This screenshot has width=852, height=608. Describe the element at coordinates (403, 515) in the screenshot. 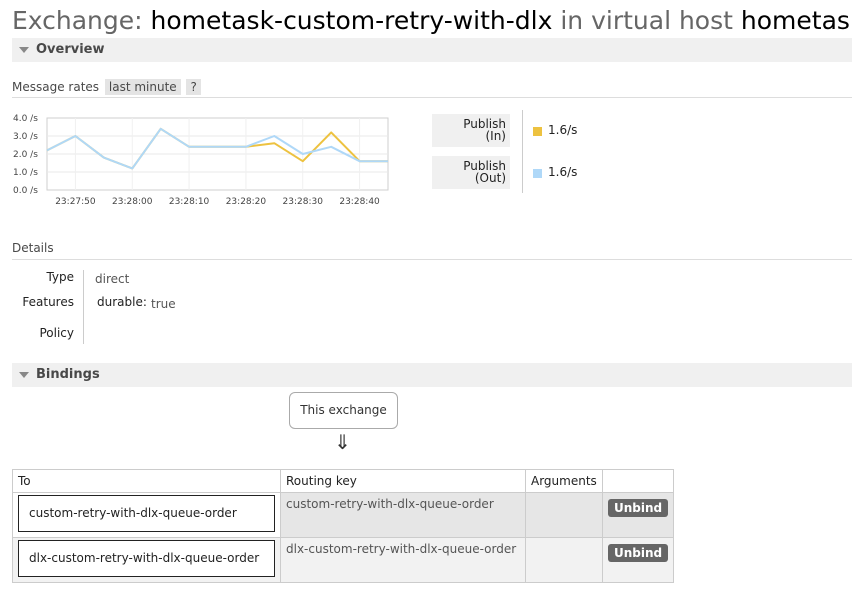

I see `routing-key-cell: custom-retry-with-dlx-queue-order` at that location.